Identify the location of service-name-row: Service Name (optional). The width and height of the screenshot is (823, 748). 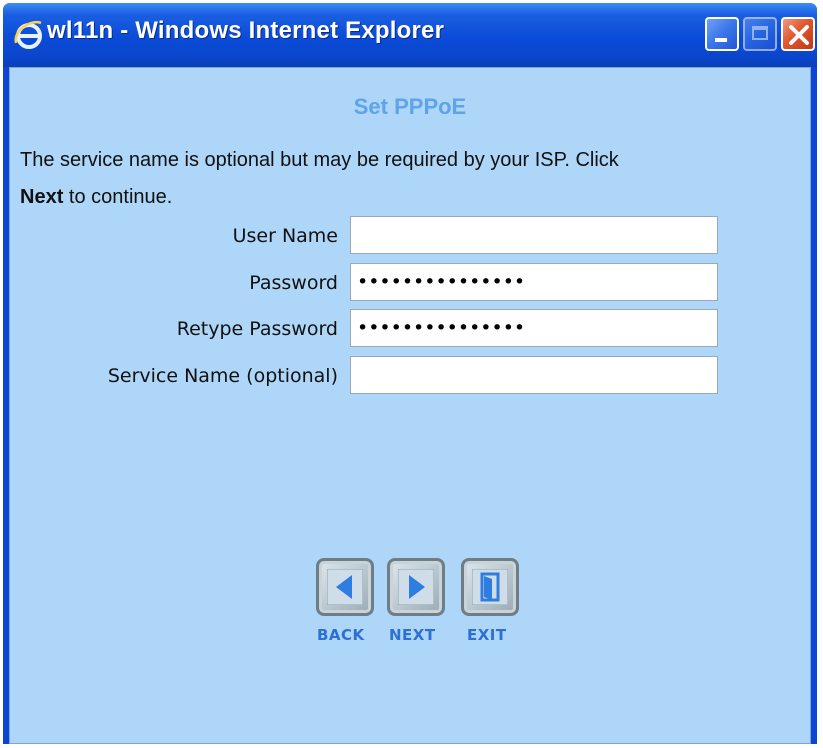
(410, 375).